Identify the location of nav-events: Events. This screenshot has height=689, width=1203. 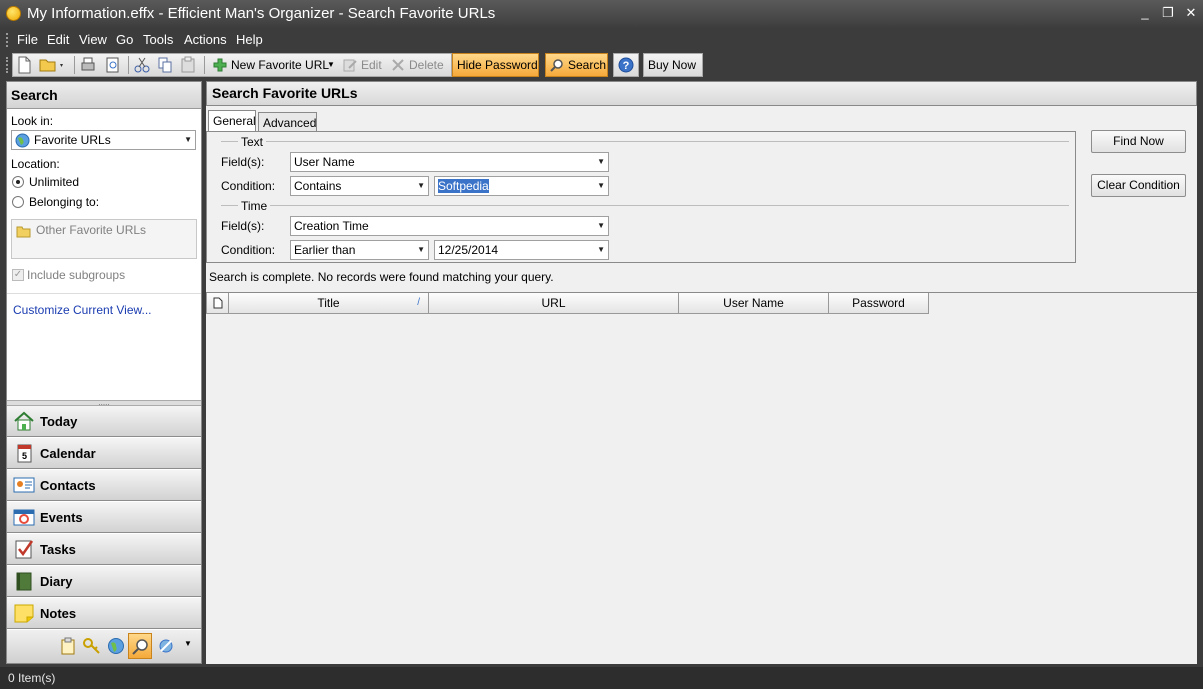
(104, 517).